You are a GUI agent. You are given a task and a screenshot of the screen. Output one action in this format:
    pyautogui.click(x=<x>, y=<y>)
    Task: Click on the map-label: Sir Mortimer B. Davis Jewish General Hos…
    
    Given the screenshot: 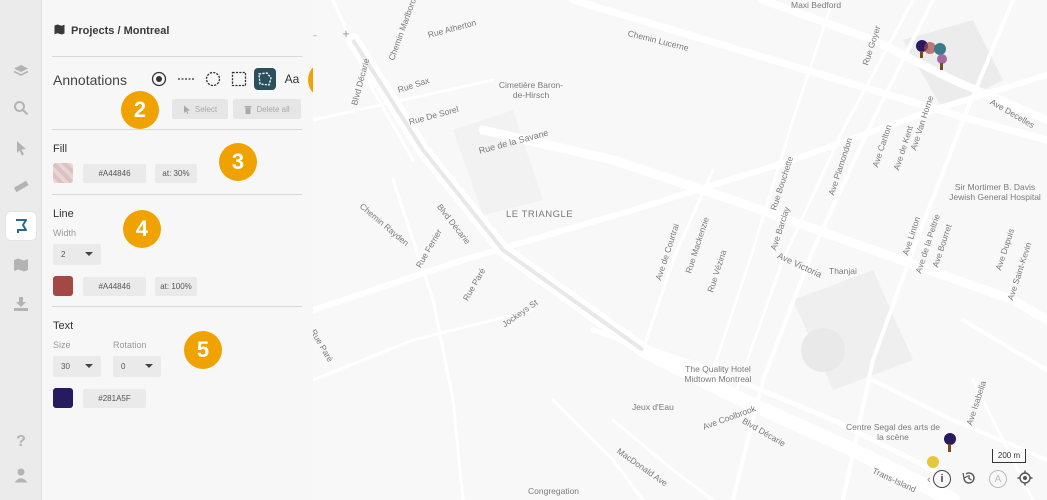 What is the action you would take?
    pyautogui.click(x=995, y=192)
    